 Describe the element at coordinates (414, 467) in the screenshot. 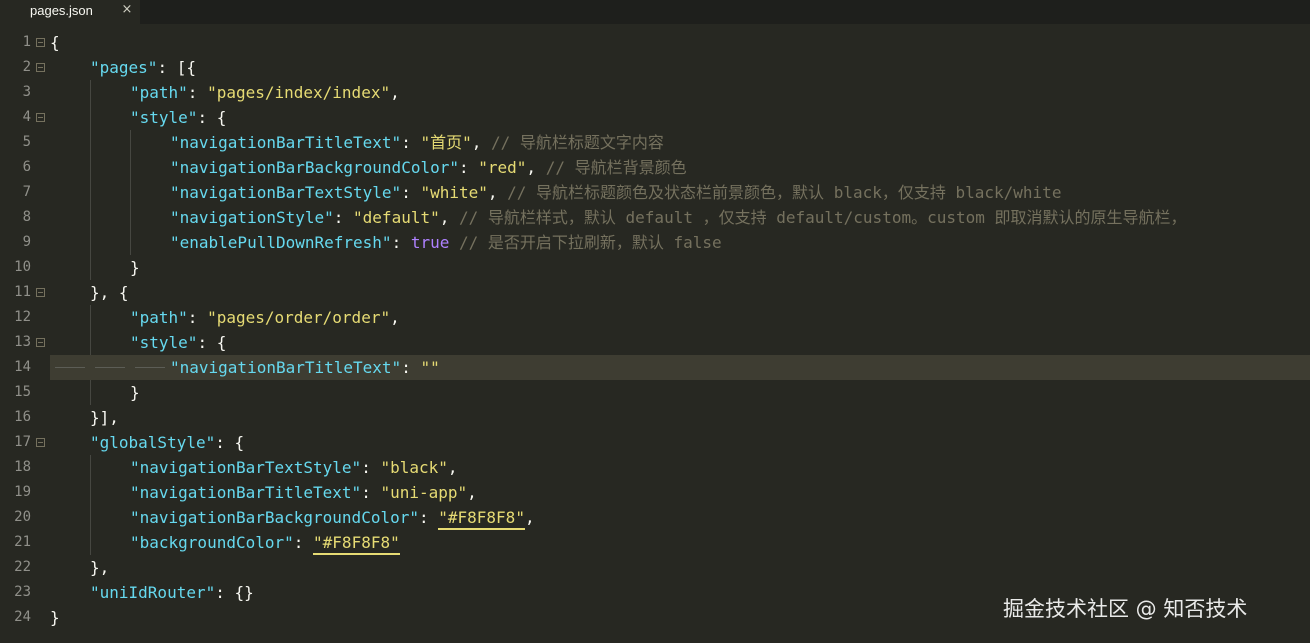

I see `json-string: "black"` at that location.